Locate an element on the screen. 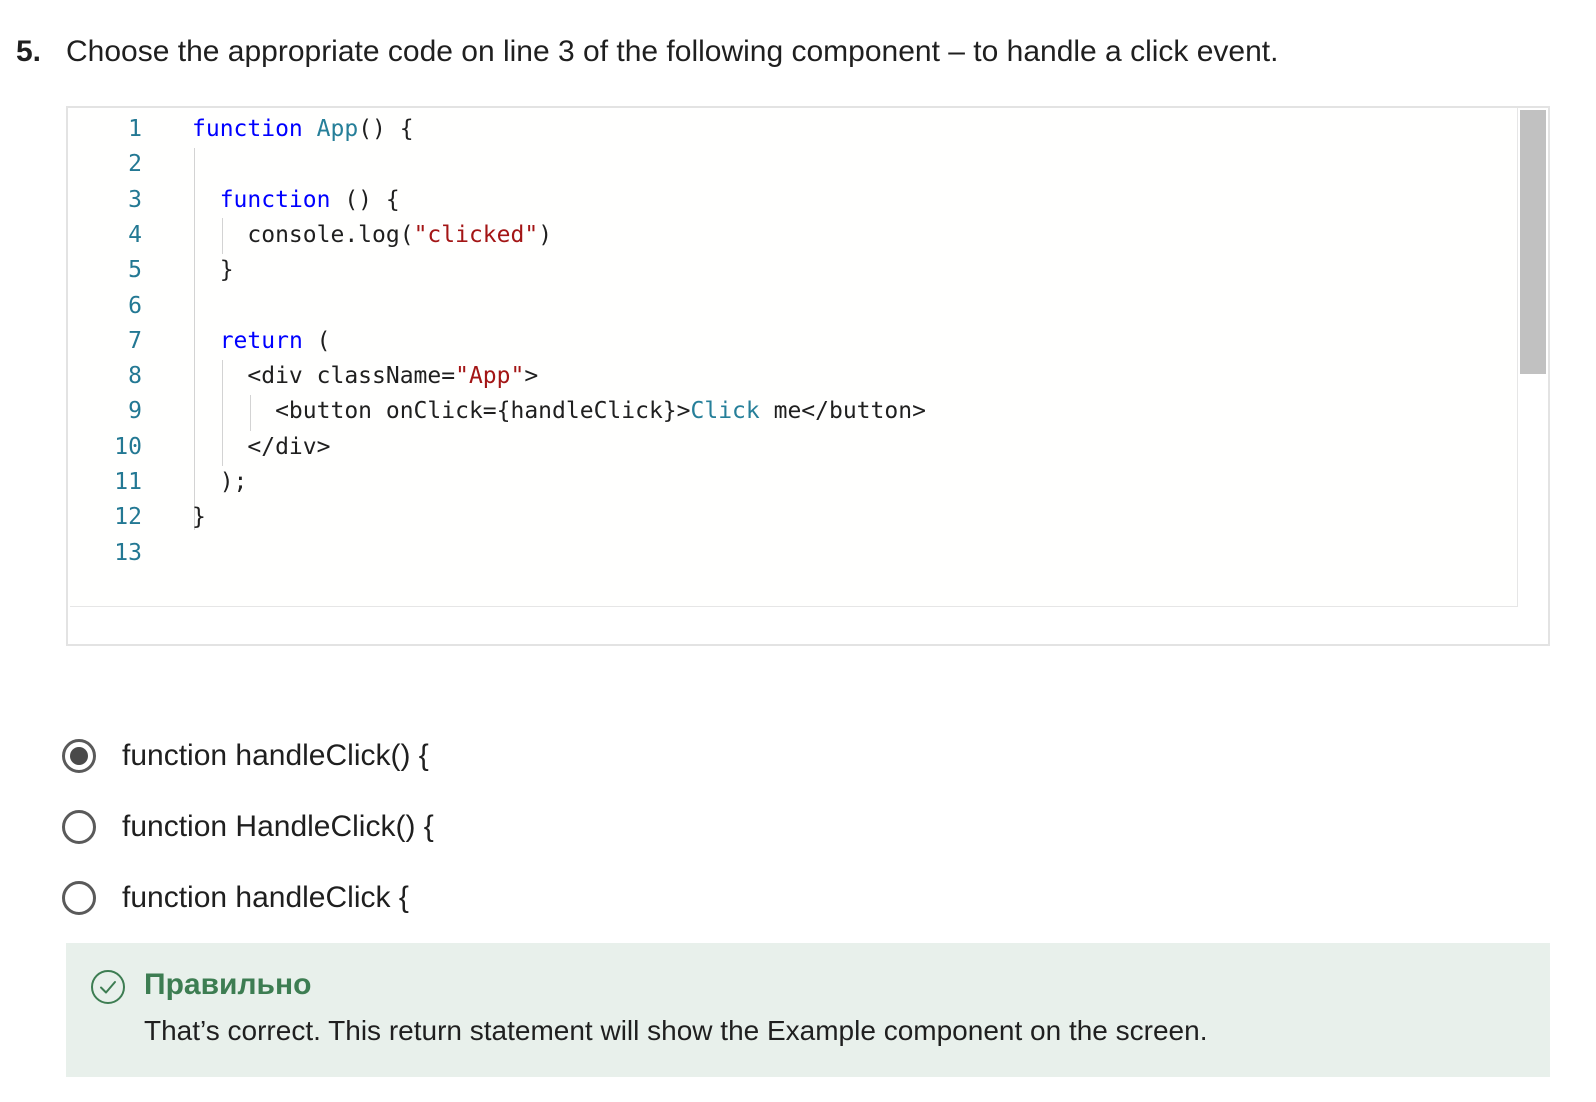 The height and width of the screenshot is (1102, 1596). code-text: function App() { is located at coordinates (303, 129).